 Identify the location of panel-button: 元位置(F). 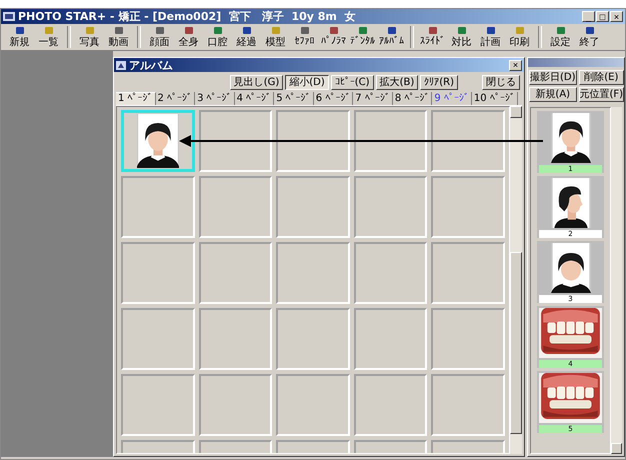
(601, 94).